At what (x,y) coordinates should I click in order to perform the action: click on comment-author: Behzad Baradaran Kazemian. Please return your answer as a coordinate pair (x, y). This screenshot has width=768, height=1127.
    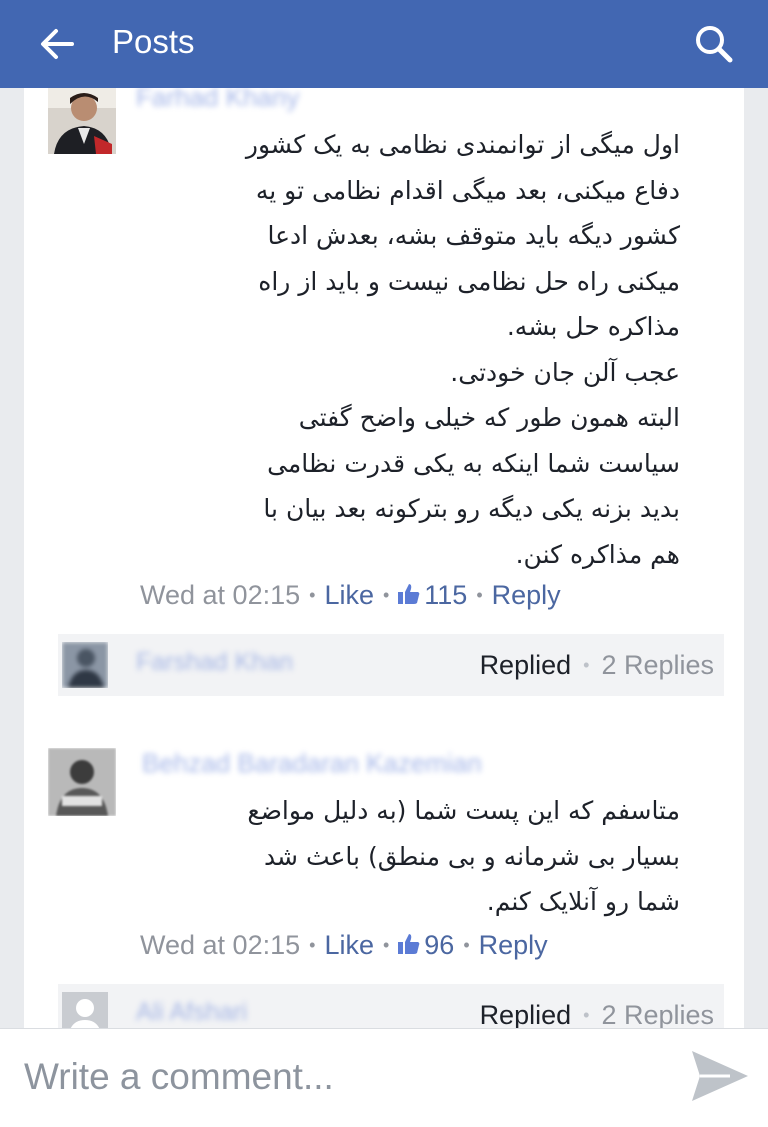
    Looking at the image, I should click on (312, 763).